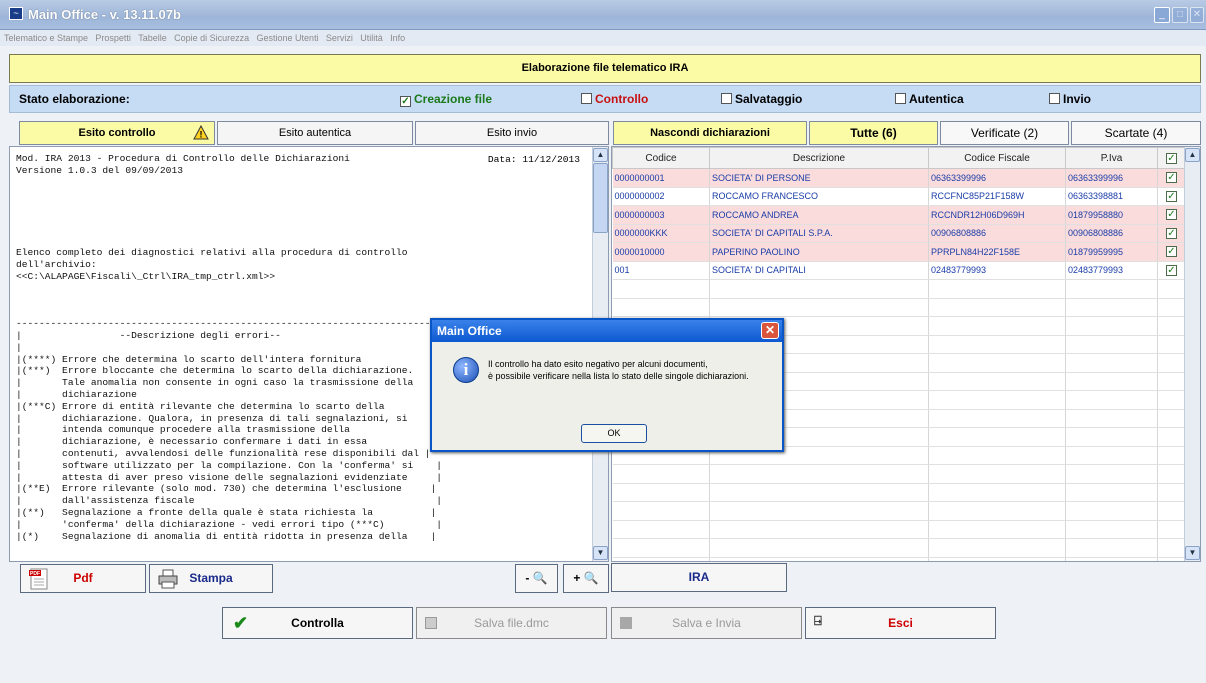 The image size is (1206, 683). Describe the element at coordinates (699, 577) in the screenshot. I see `ira-button: IRA` at that location.